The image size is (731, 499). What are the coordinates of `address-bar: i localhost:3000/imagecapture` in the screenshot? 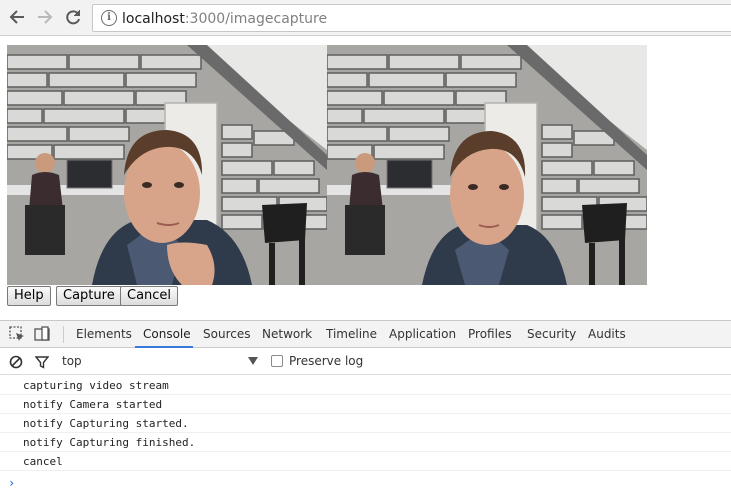 It's located at (411, 18).